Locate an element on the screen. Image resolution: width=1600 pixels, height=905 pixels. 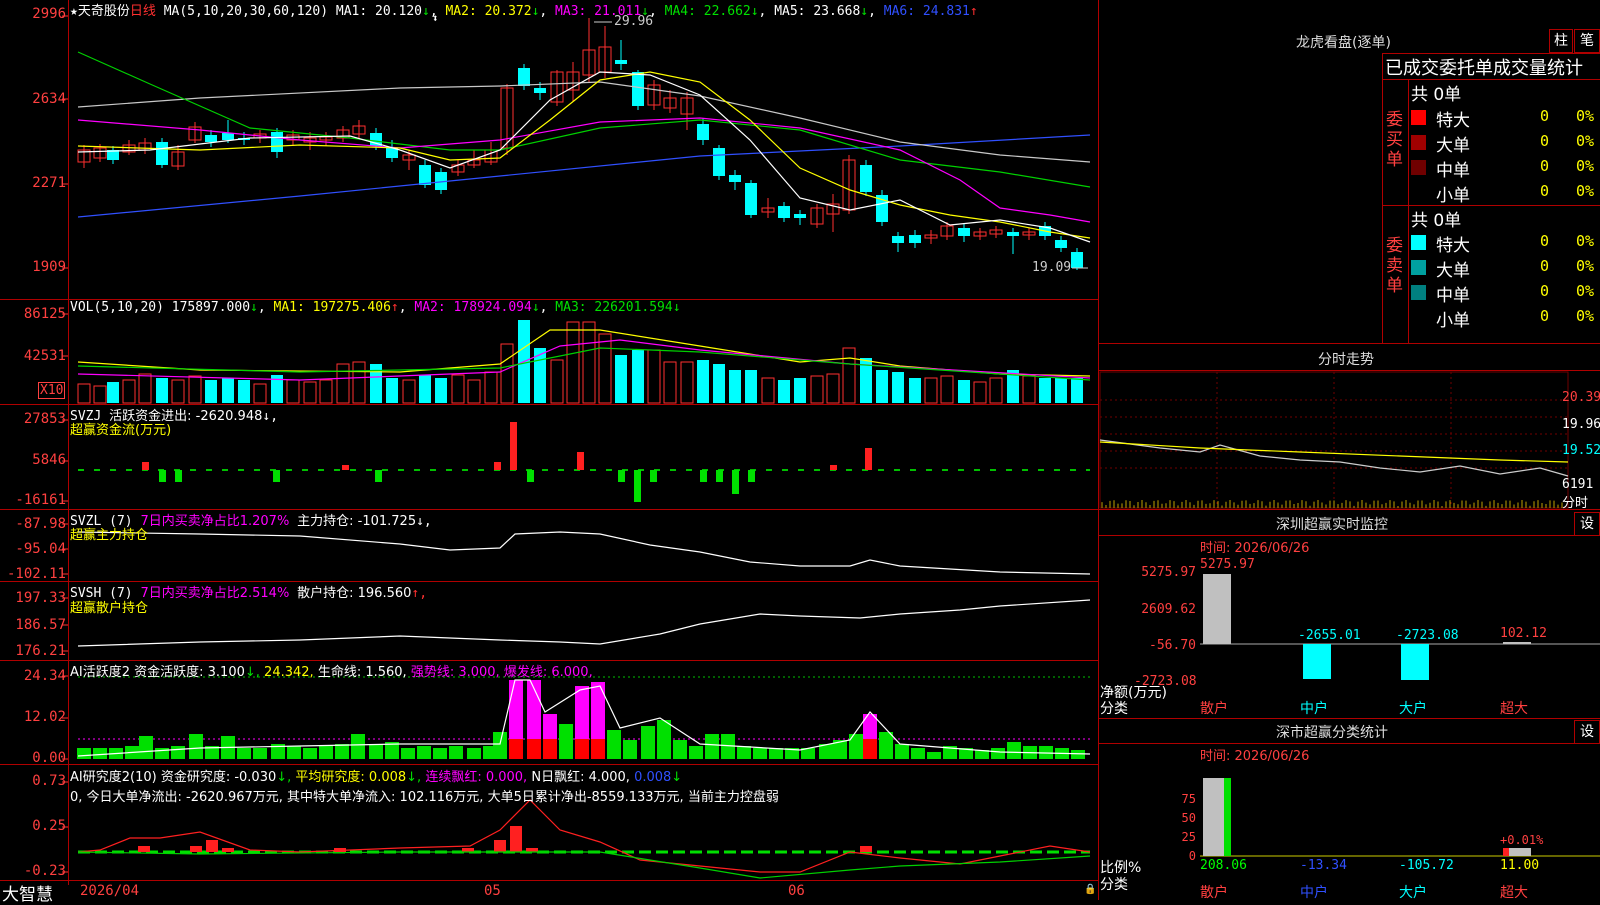
tick-view-button: 笔 is located at coordinates (1587, 41).